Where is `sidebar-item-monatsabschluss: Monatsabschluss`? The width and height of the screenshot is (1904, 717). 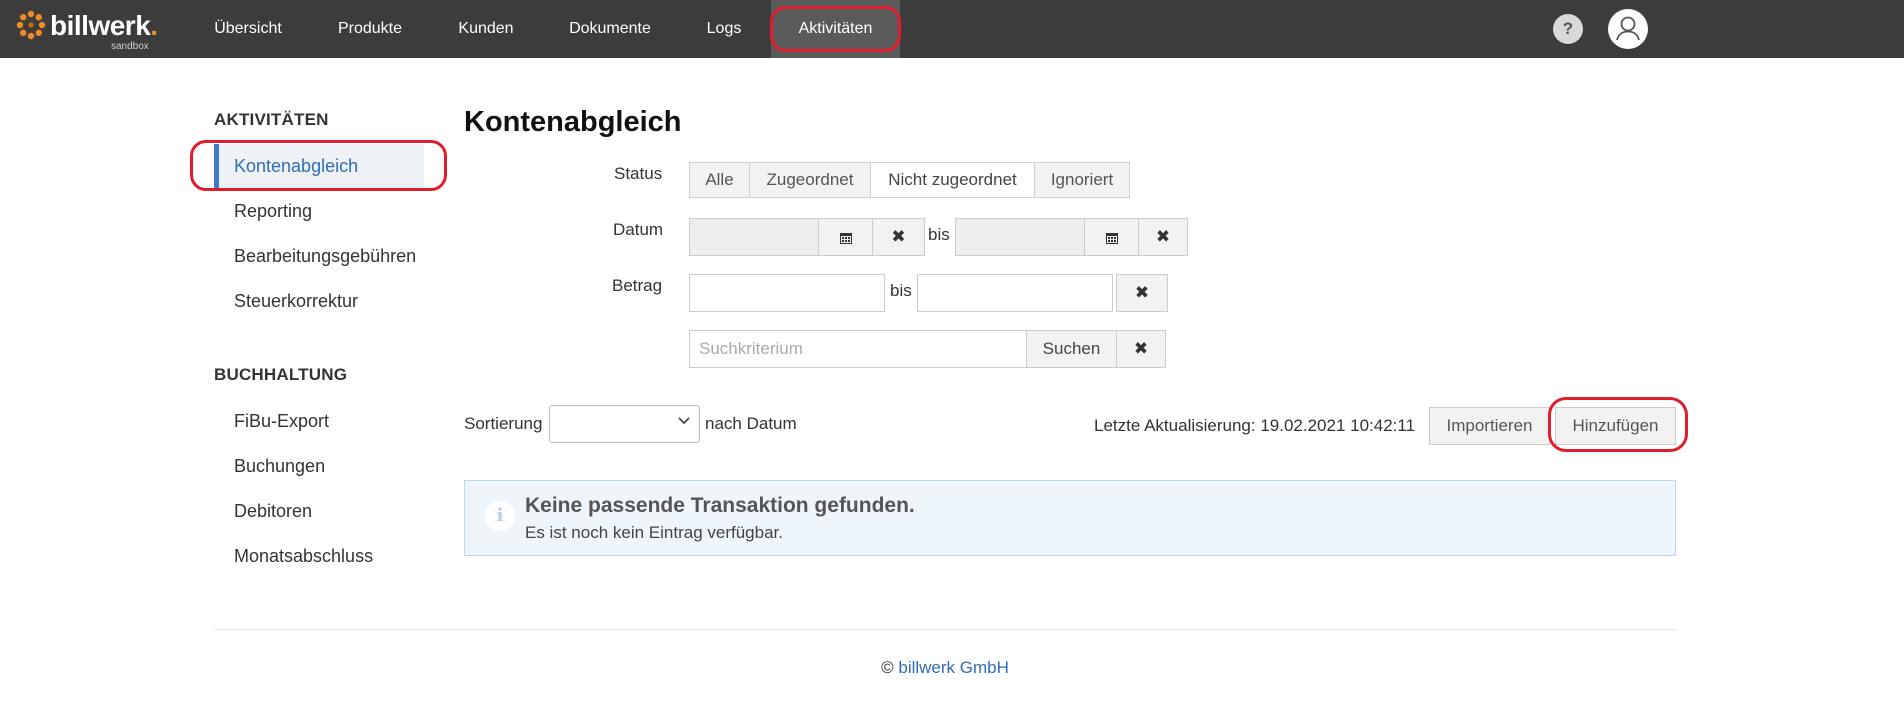 sidebar-item-monatsabschluss: Monatsabschluss is located at coordinates (319, 556).